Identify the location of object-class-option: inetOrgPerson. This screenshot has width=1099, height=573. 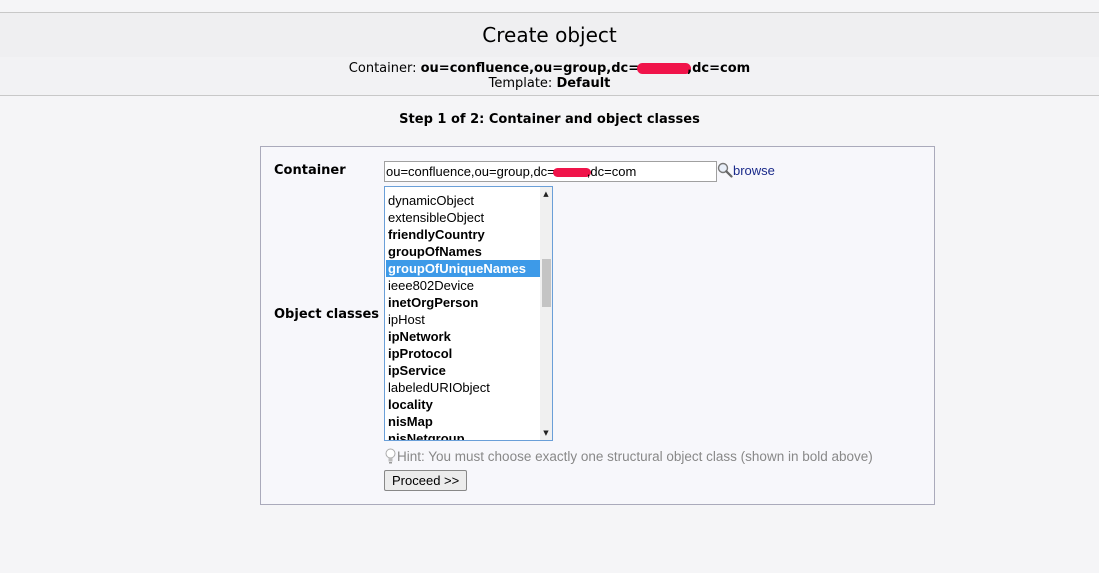
(463, 302).